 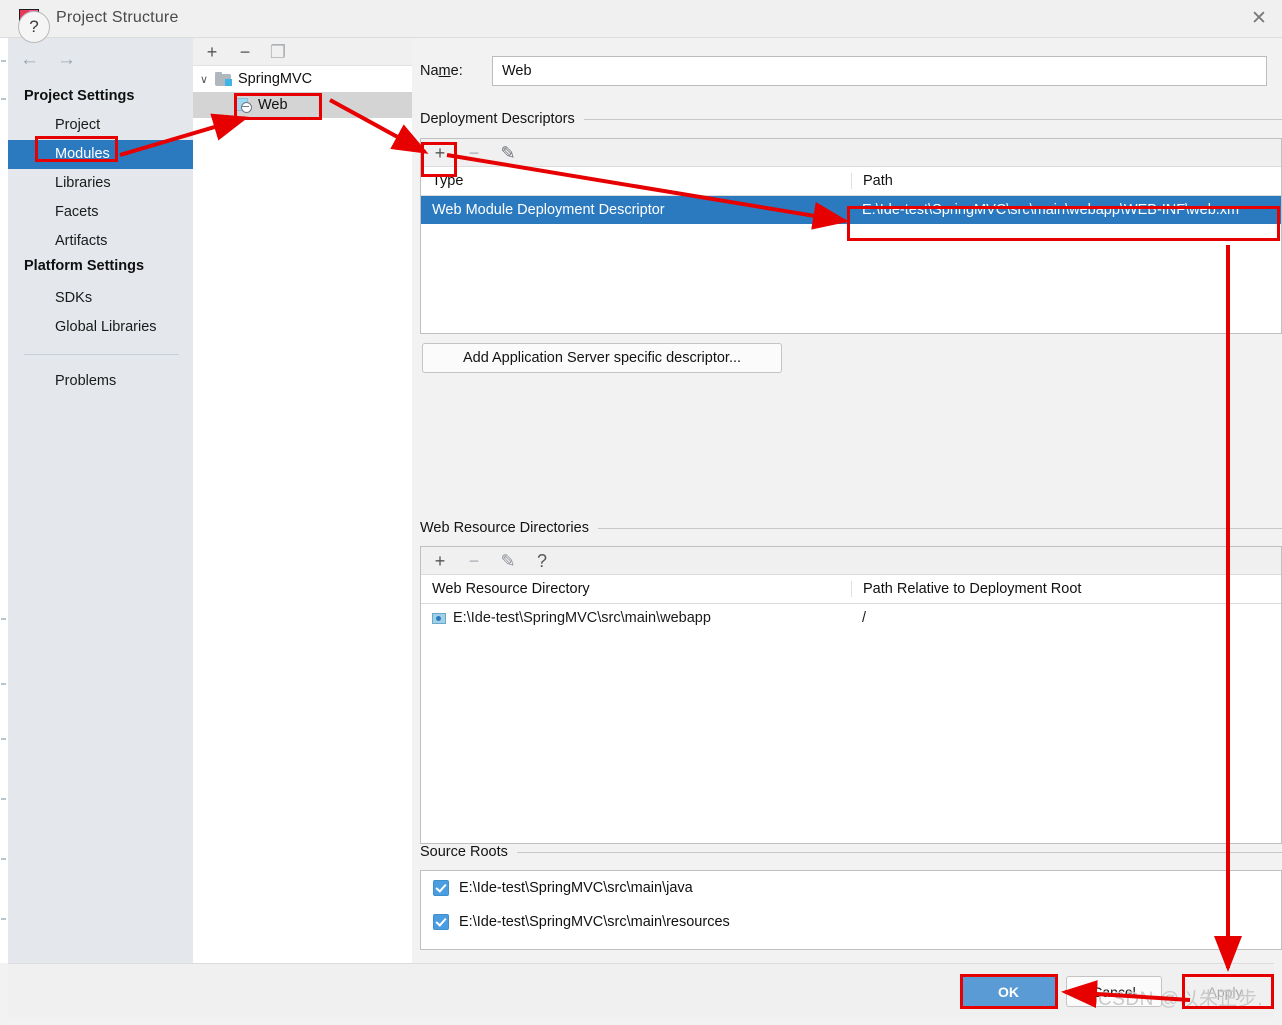 I want to click on column-header-type: Type, so click(x=636, y=181).